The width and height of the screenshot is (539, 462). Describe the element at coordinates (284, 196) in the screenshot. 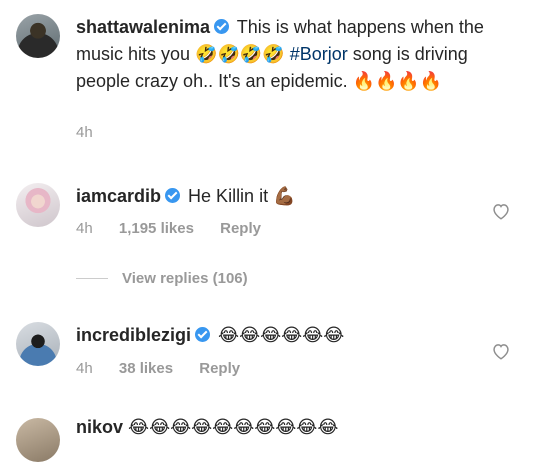

I see `flexed-biceps-emoji: 💪🏾` at that location.